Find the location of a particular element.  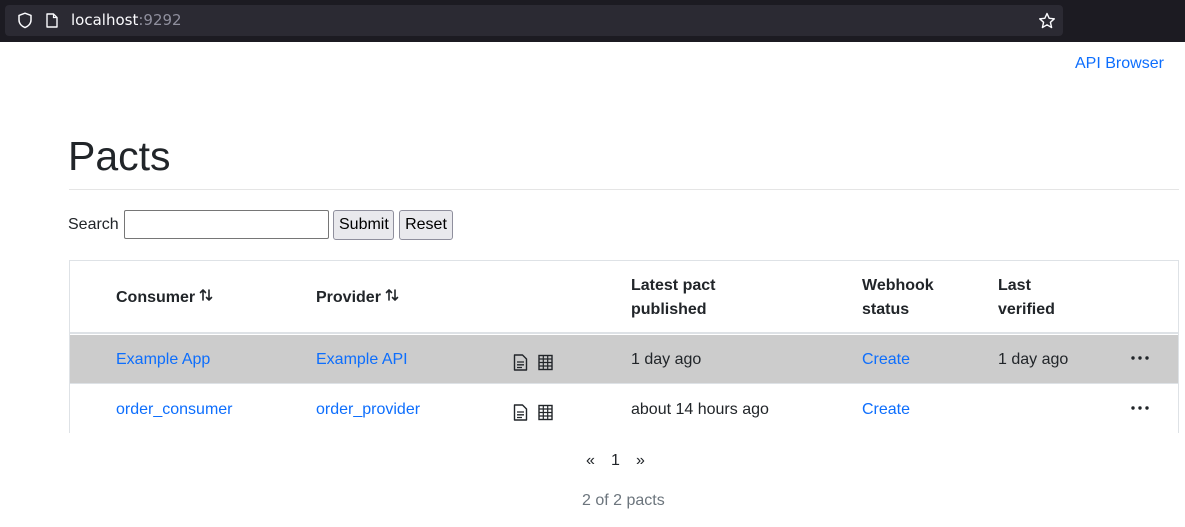

column-consumer-label: Consumer is located at coordinates (156, 297).